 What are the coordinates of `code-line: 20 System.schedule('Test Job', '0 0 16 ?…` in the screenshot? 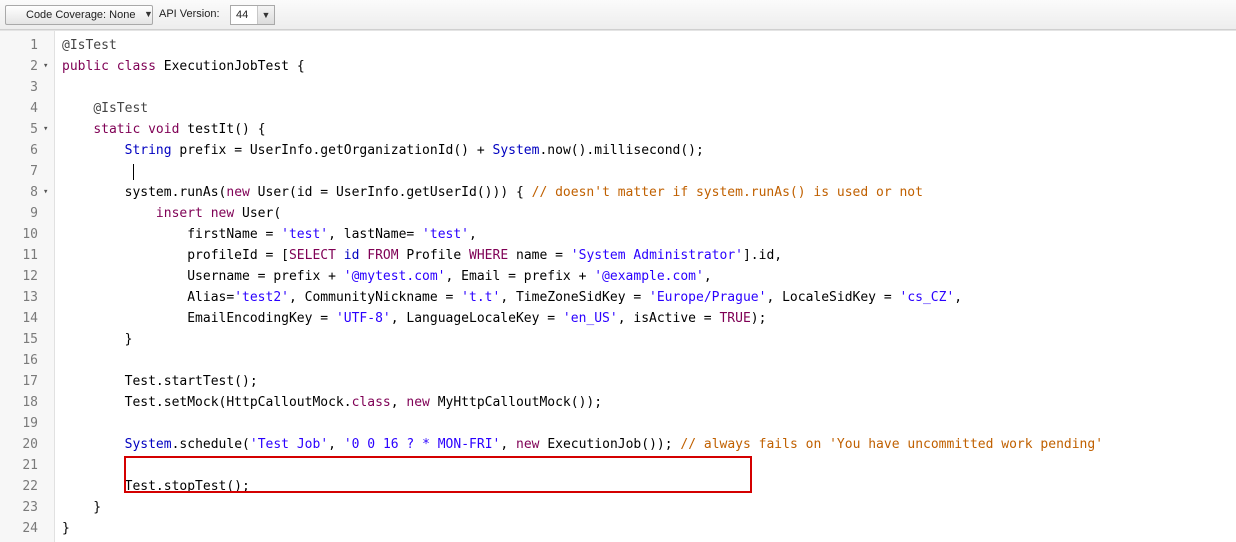 It's located at (618, 444).